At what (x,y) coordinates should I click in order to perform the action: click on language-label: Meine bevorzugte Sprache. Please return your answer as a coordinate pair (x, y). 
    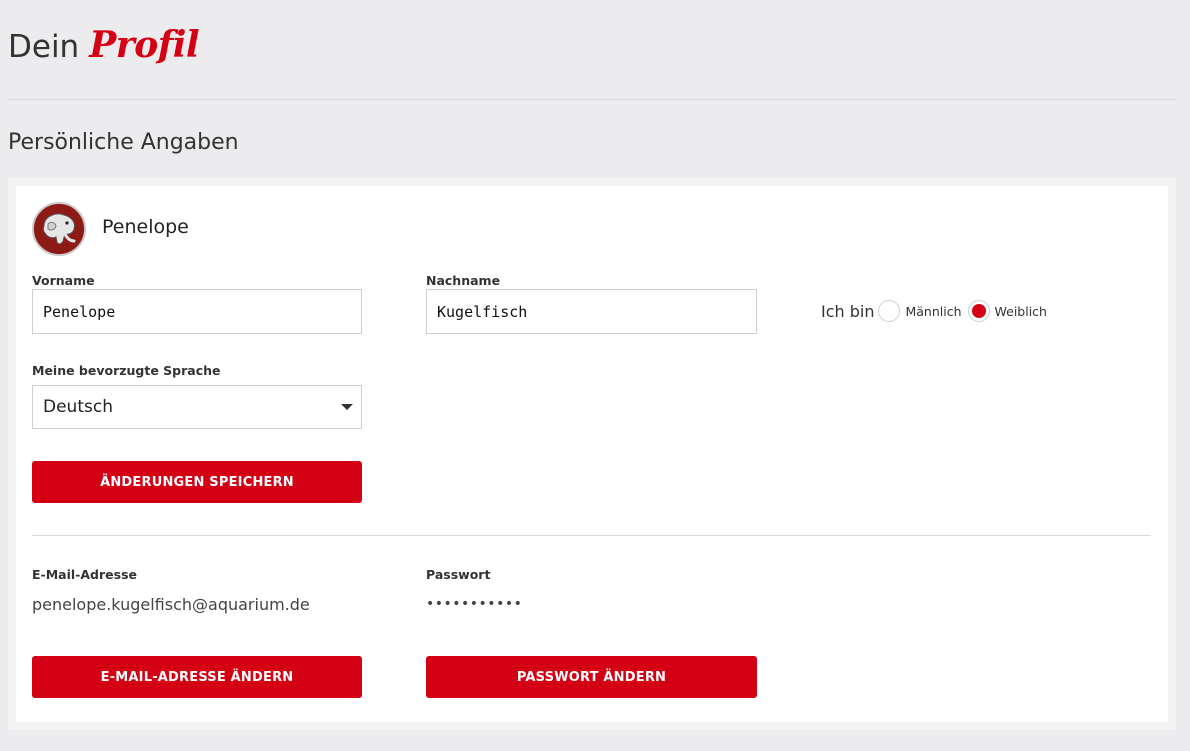
    Looking at the image, I should click on (126, 370).